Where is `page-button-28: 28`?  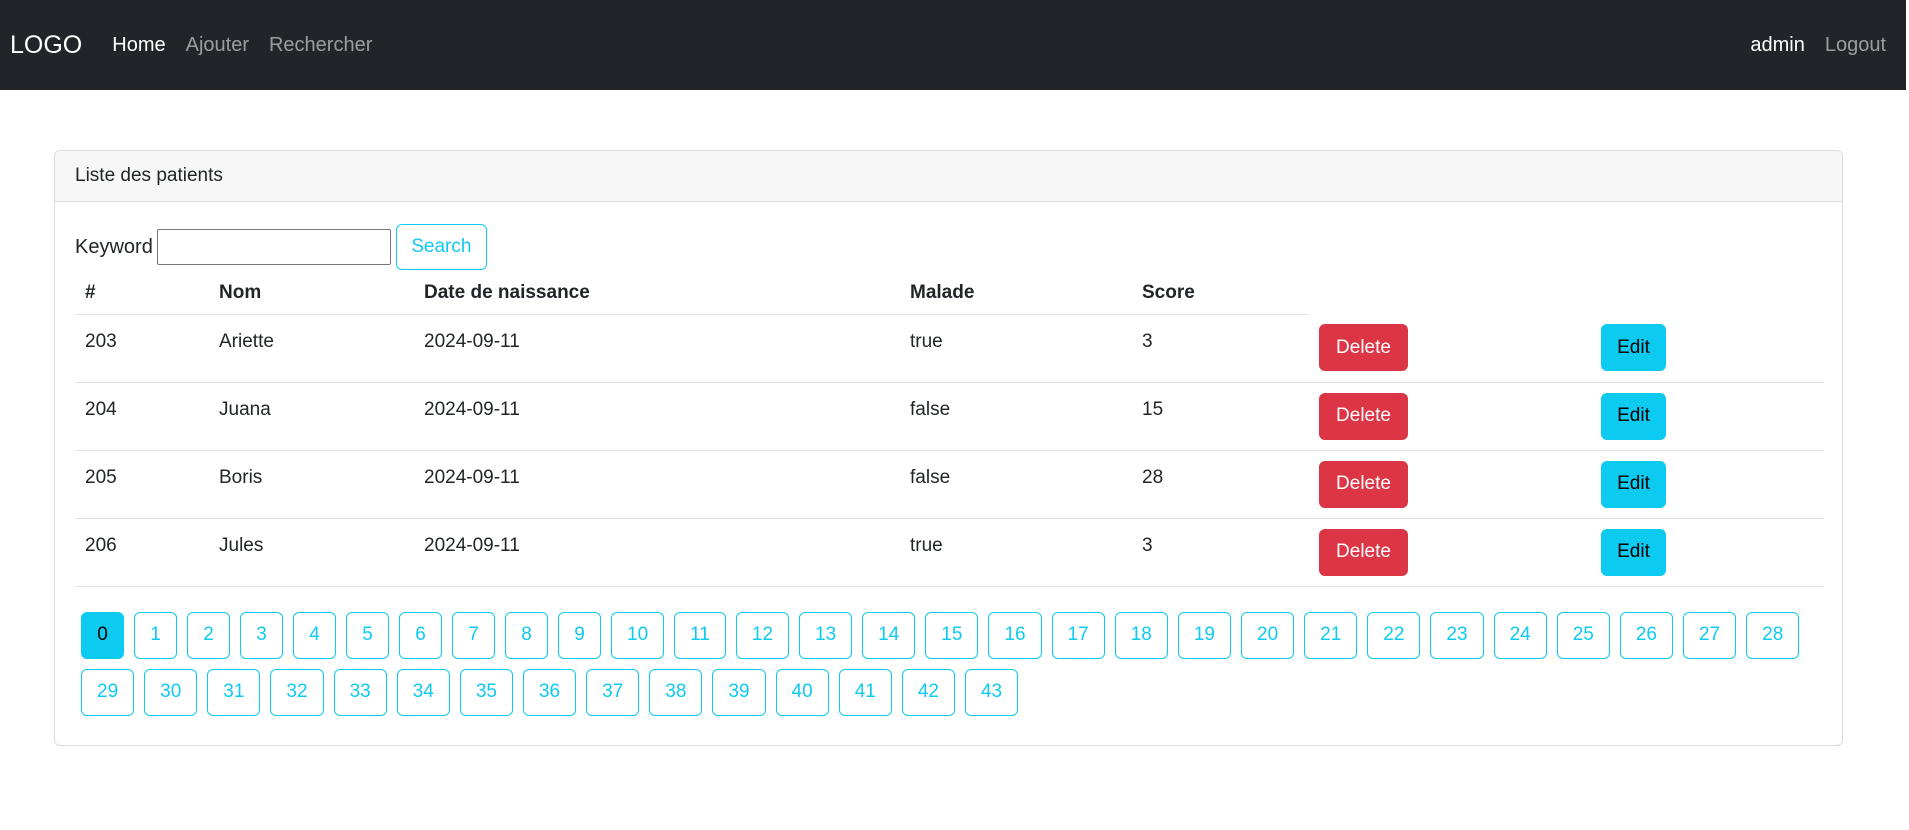
page-button-28: 28 is located at coordinates (1773, 635).